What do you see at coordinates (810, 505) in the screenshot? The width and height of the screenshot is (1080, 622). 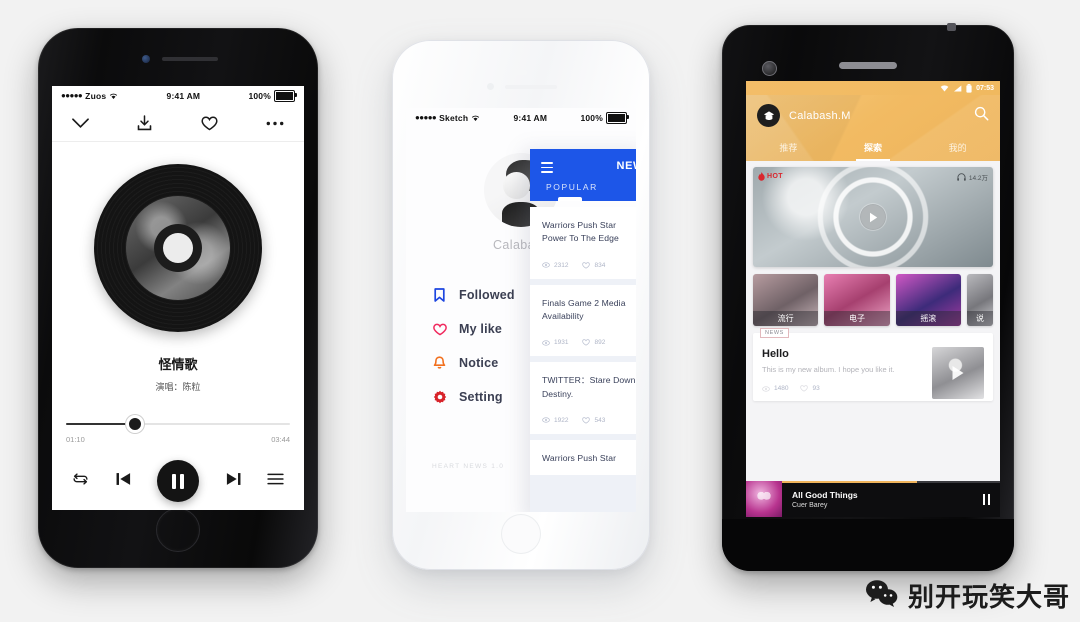 I see `mini-player-artist: Cuer Barey` at bounding box center [810, 505].